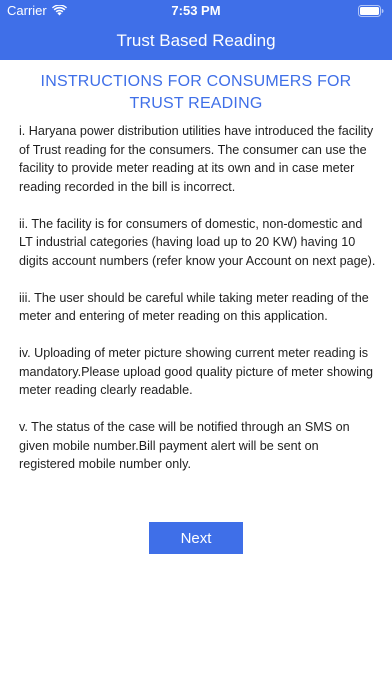 Image resolution: width=392 pixels, height=696 pixels. I want to click on app-header: Carrier 7:53 PM Trust Based Reading, so click(196, 30).